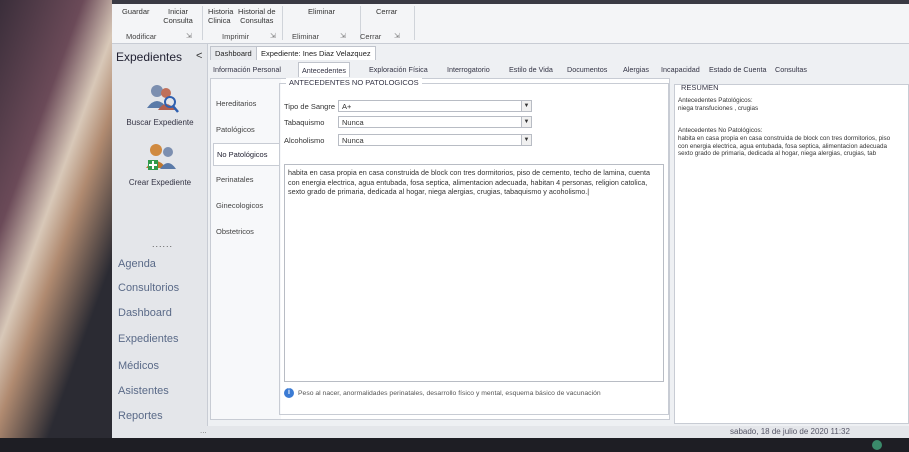 This screenshot has width=909, height=452. What do you see at coordinates (700, 88) in the screenshot?
I see `resumen-title: RESUMEN` at bounding box center [700, 88].